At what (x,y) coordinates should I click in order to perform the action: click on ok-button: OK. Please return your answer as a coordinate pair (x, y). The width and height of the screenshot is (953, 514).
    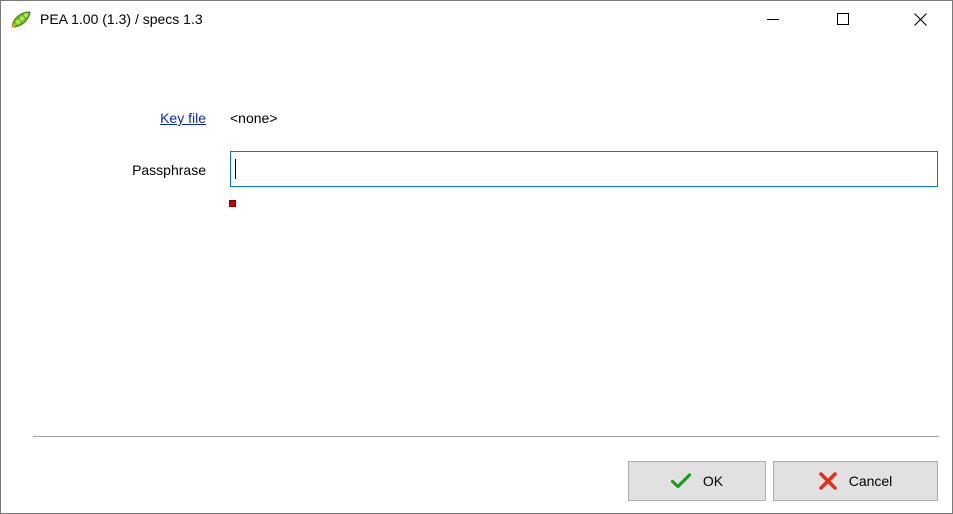
    Looking at the image, I should click on (697, 481).